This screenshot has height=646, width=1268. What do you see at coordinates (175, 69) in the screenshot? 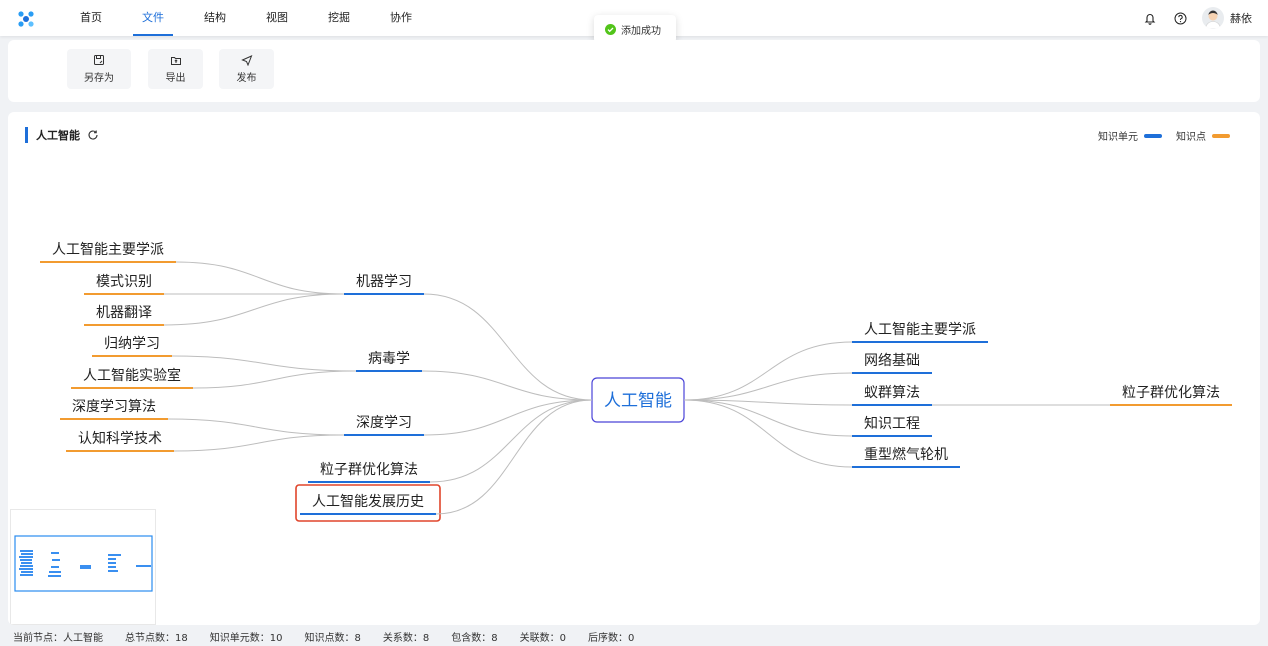
I see `export-button: 导出` at bounding box center [175, 69].